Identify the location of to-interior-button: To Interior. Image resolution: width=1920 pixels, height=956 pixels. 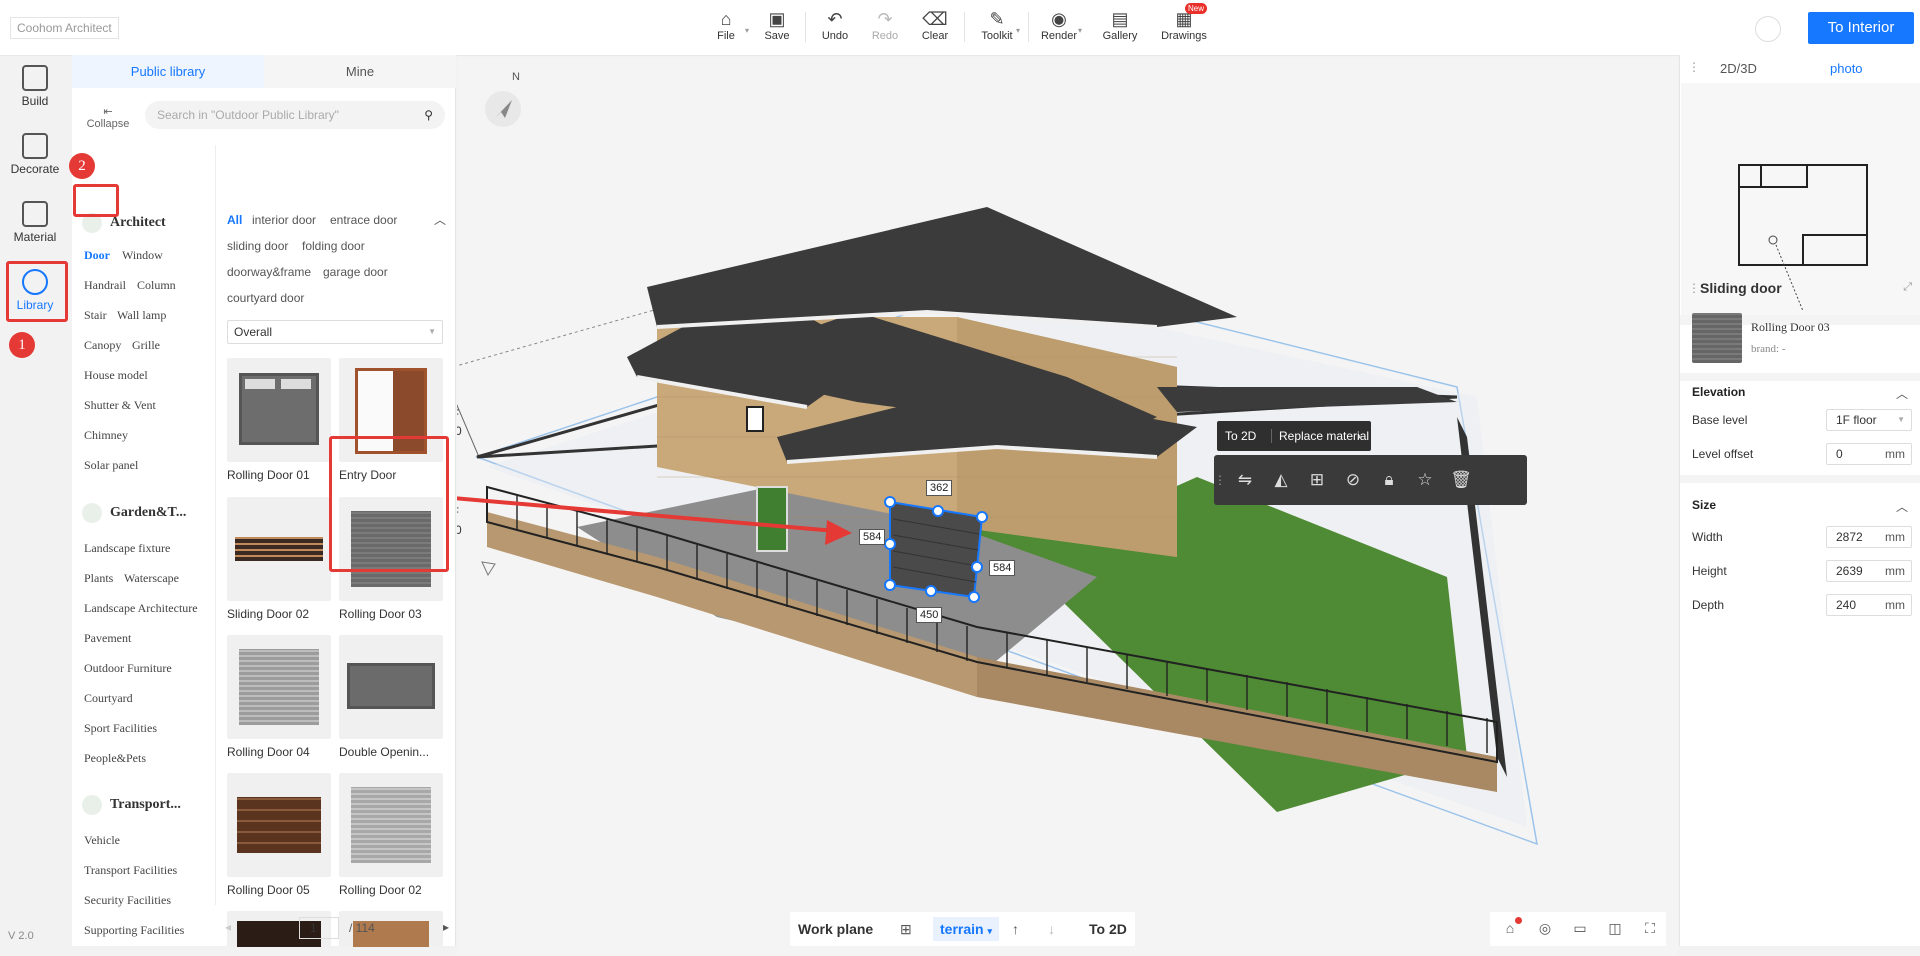
(1861, 28).